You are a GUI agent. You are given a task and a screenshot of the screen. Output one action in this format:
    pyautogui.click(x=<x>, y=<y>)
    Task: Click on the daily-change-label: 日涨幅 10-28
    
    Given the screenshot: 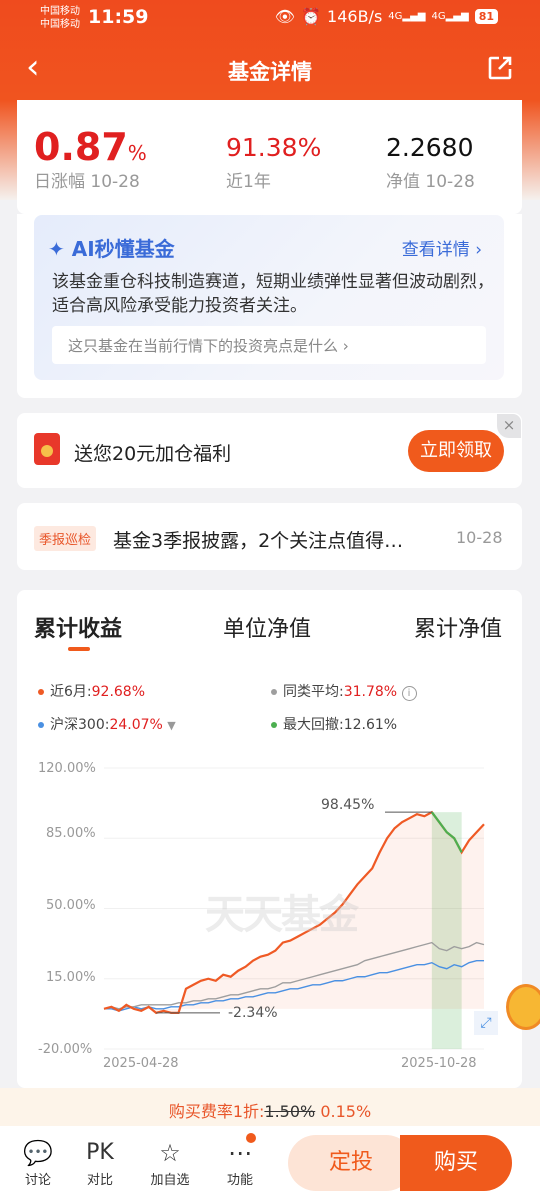 What is the action you would take?
    pyautogui.click(x=87, y=182)
    